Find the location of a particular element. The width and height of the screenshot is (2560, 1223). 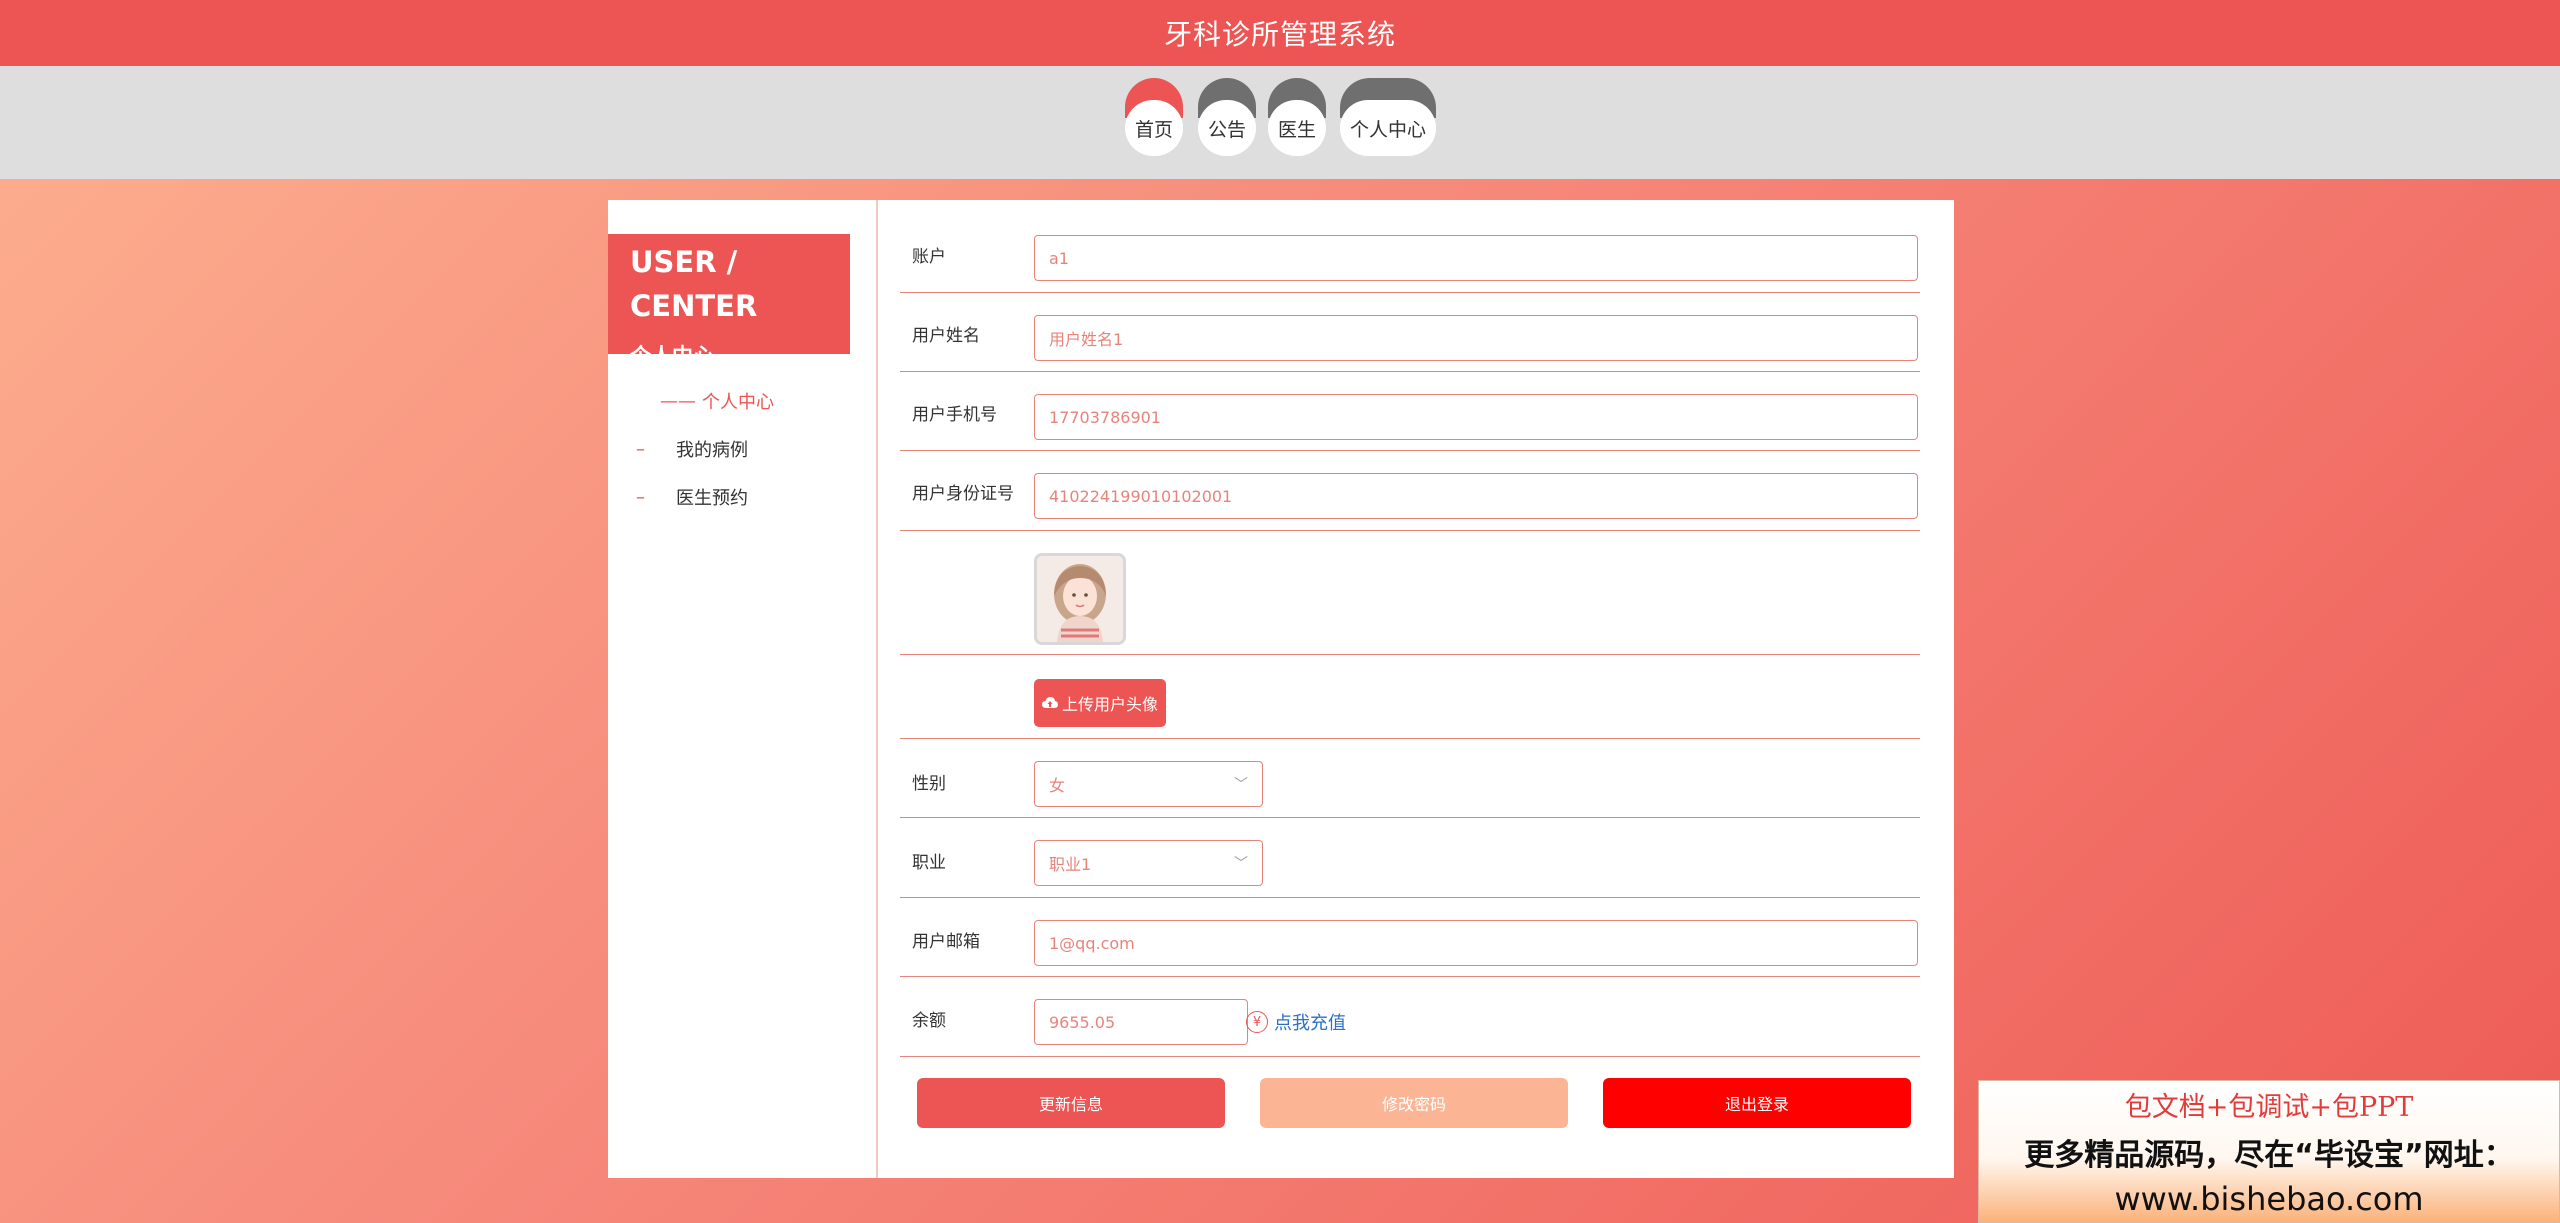

sidebar-item-doctor-appointment: – 医生预约 is located at coordinates (692, 497).